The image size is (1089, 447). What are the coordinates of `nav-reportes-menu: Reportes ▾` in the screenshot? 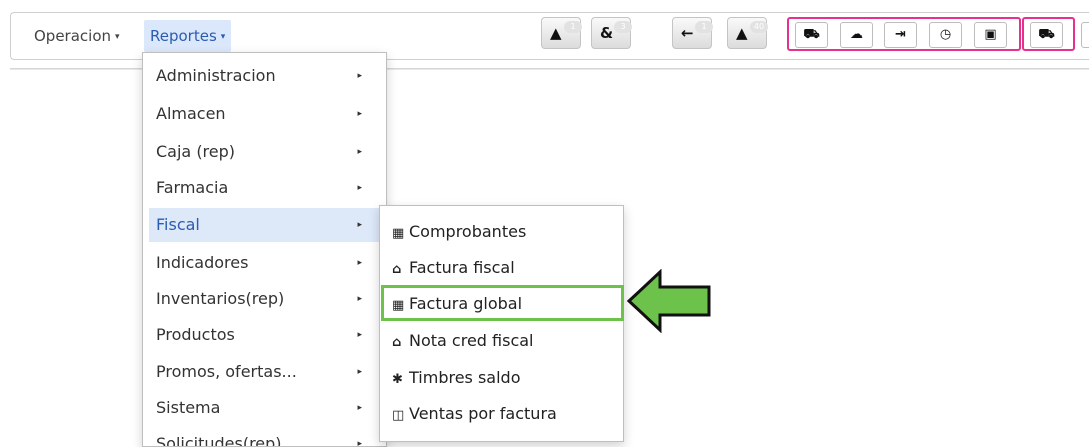 It's located at (188, 36).